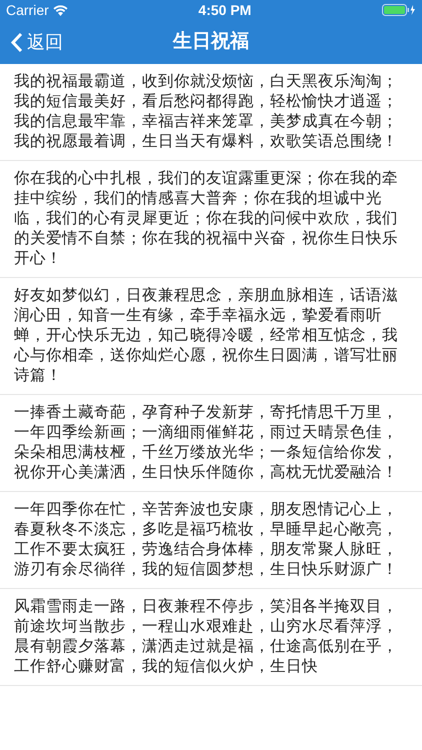 Image resolution: width=422 pixels, height=750 pixels. What do you see at coordinates (211, 42) in the screenshot?
I see `screen-title: 生日祝福` at bounding box center [211, 42].